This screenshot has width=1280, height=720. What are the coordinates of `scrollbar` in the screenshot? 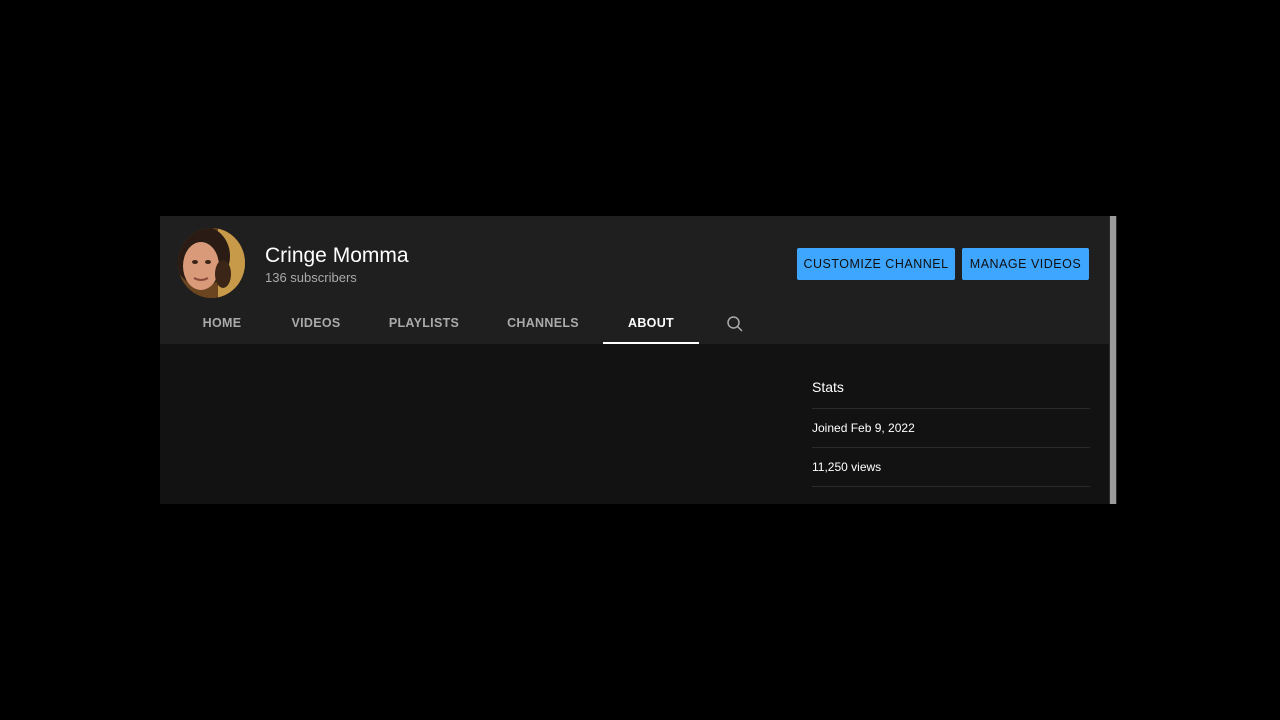 It's located at (1113, 360).